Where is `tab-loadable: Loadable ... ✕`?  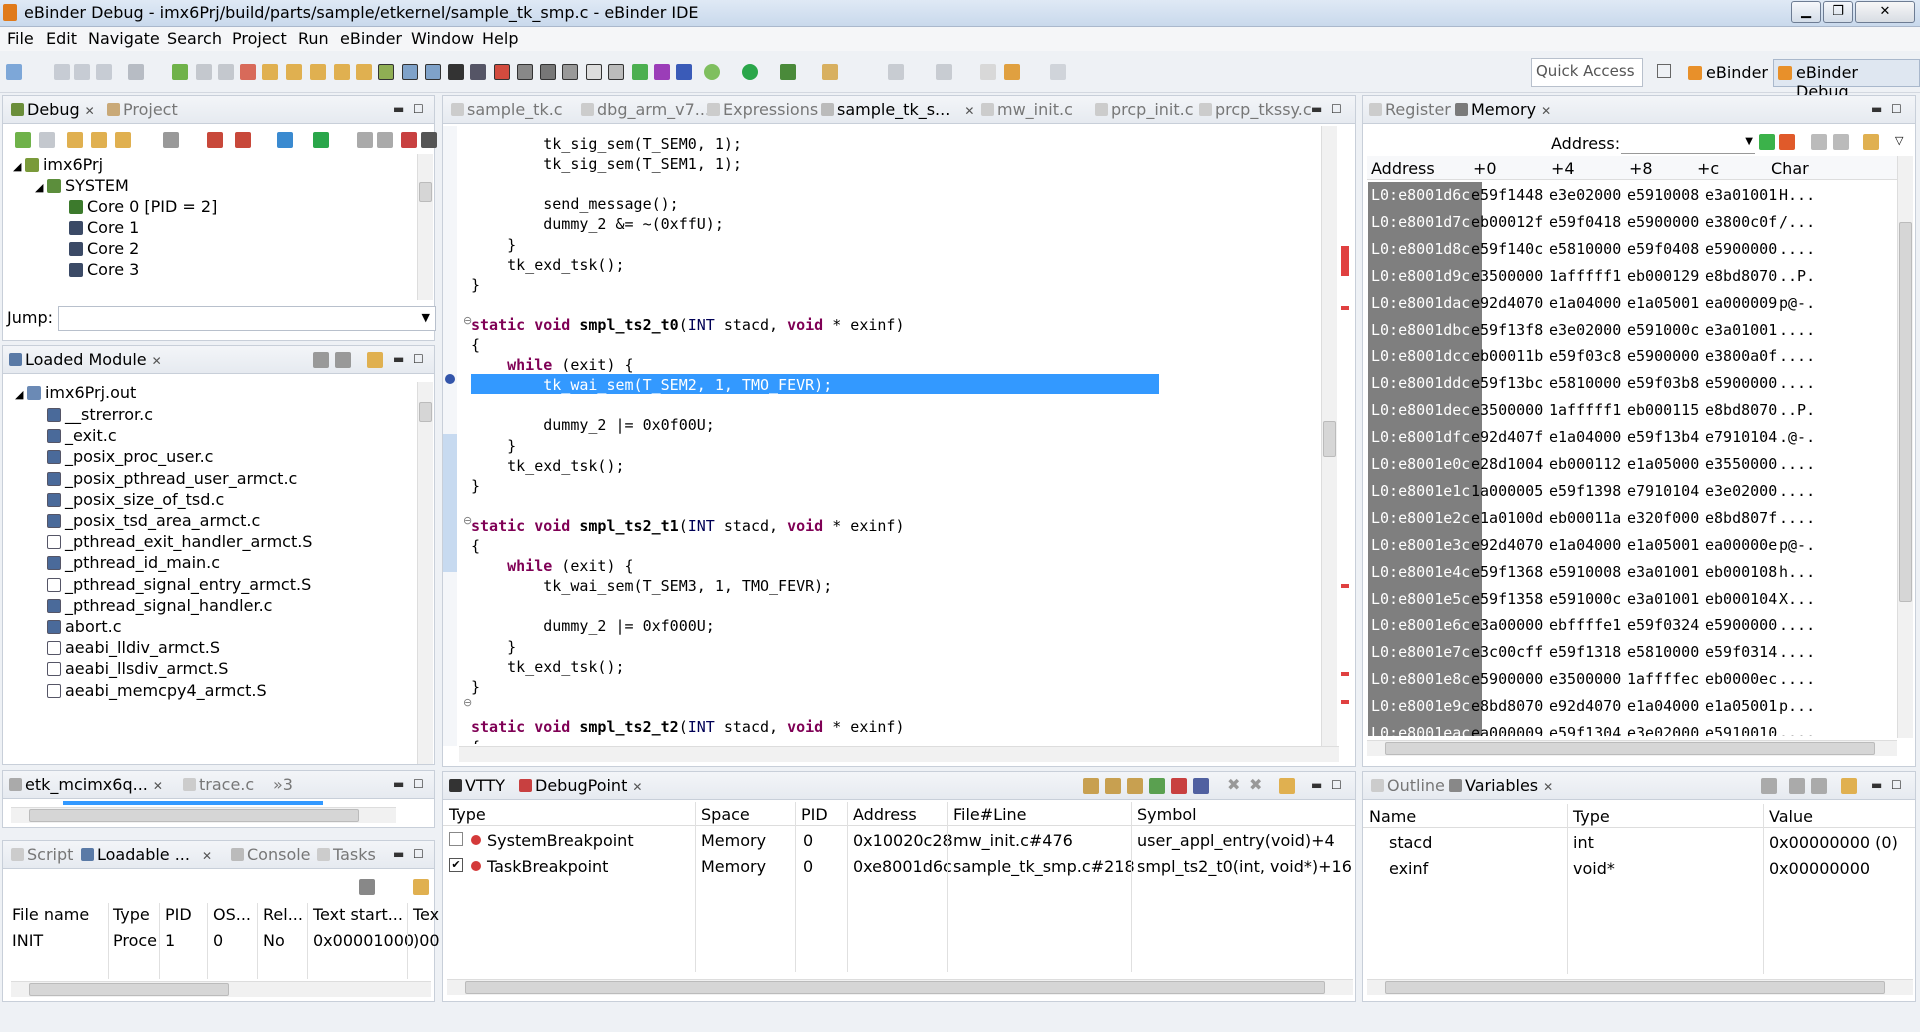
tab-loadable: Loadable ... ✕ is located at coordinates (146, 854).